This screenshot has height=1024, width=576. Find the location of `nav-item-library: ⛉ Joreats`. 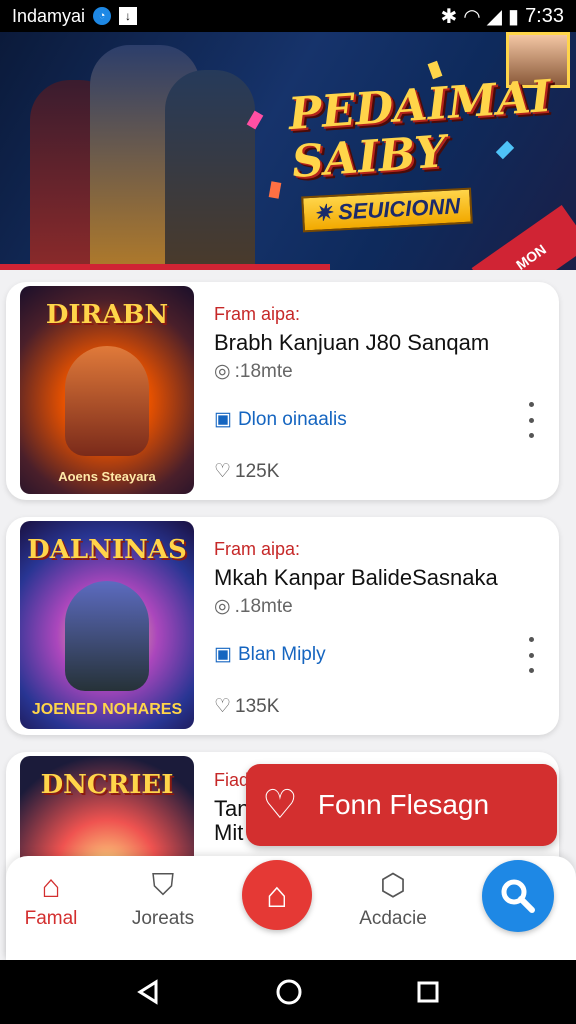

nav-item-library: ⛉ Joreats is located at coordinates (163, 900).